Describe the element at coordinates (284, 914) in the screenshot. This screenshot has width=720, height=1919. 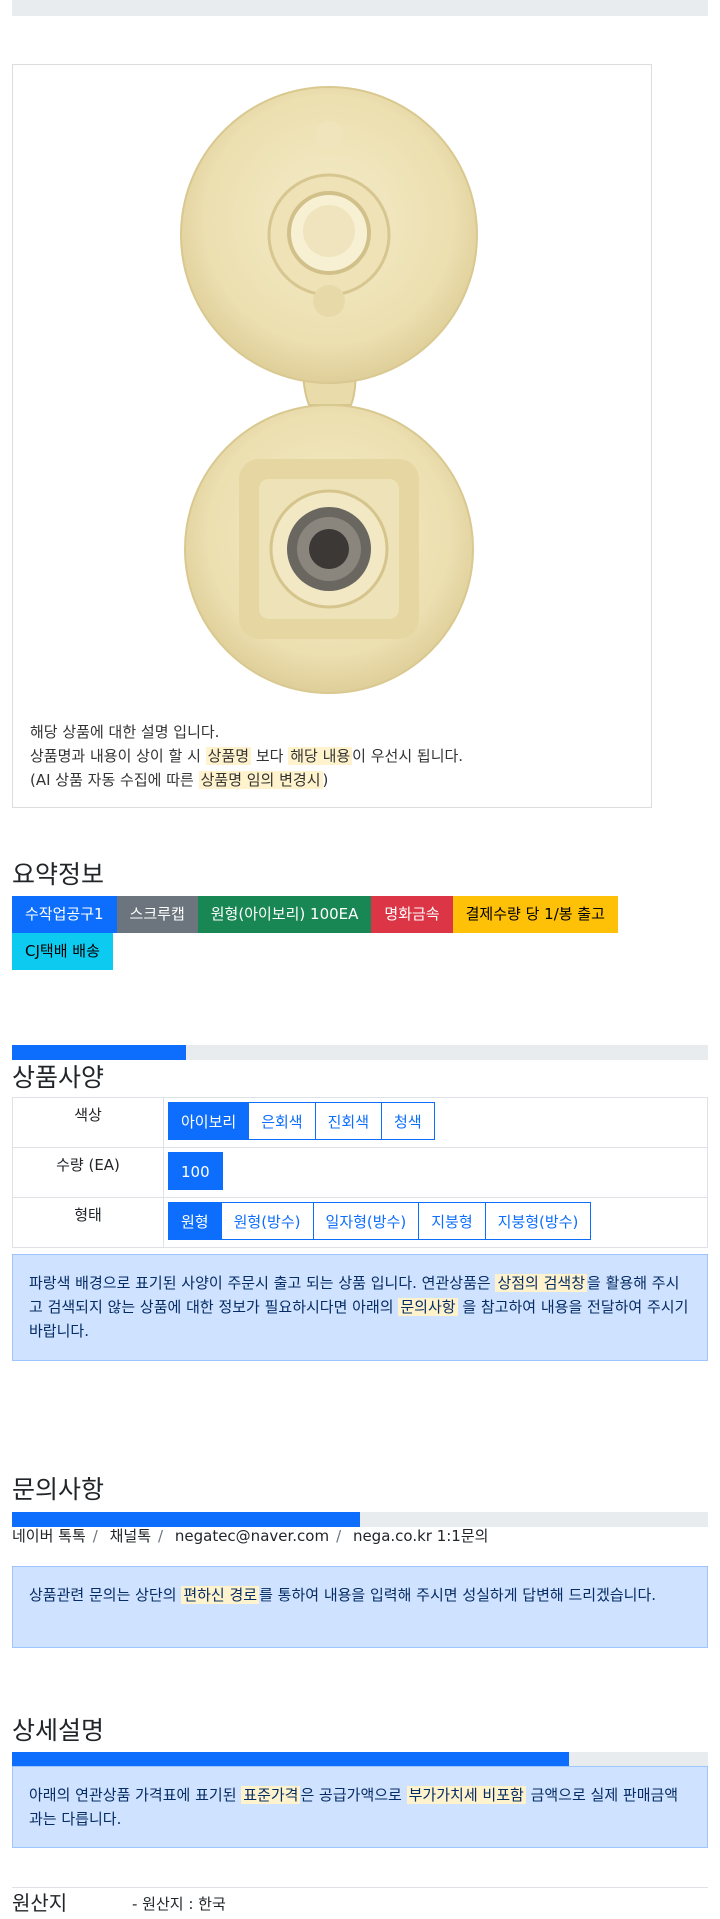
I see `summary-badge: 원형(아이보리) 100EA` at that location.